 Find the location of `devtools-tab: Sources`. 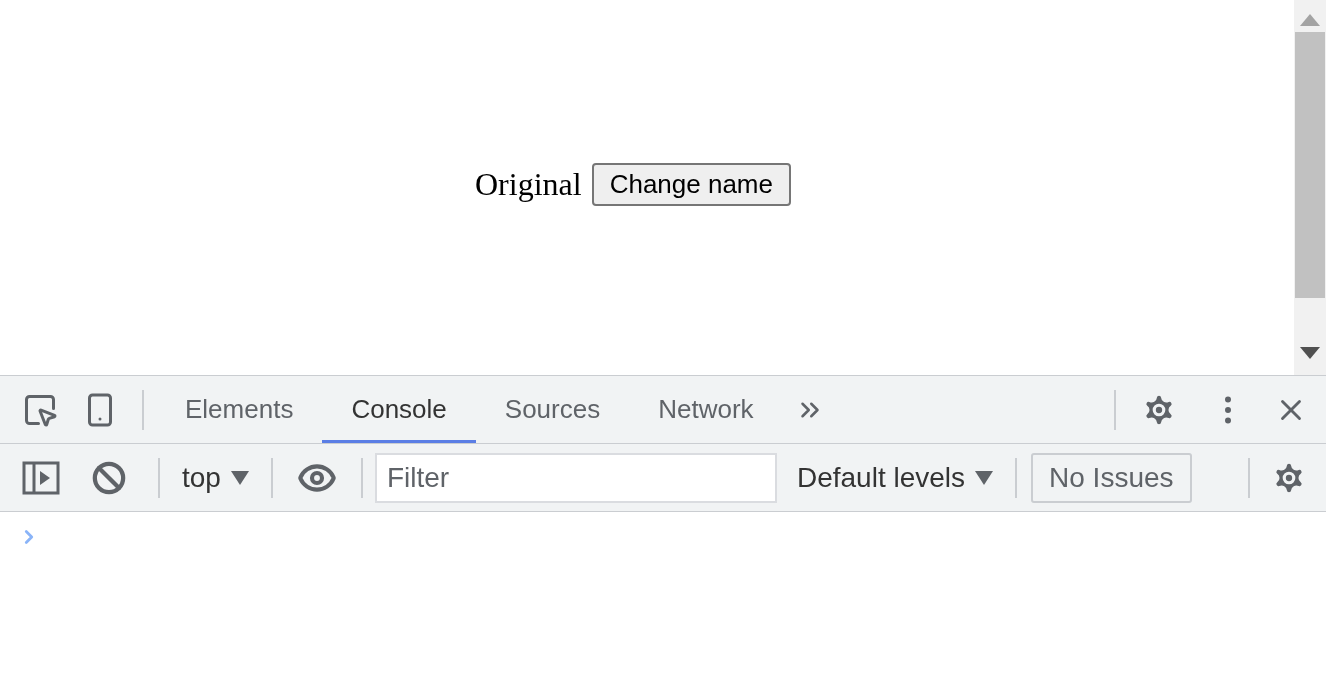

devtools-tab: Sources is located at coordinates (552, 409).